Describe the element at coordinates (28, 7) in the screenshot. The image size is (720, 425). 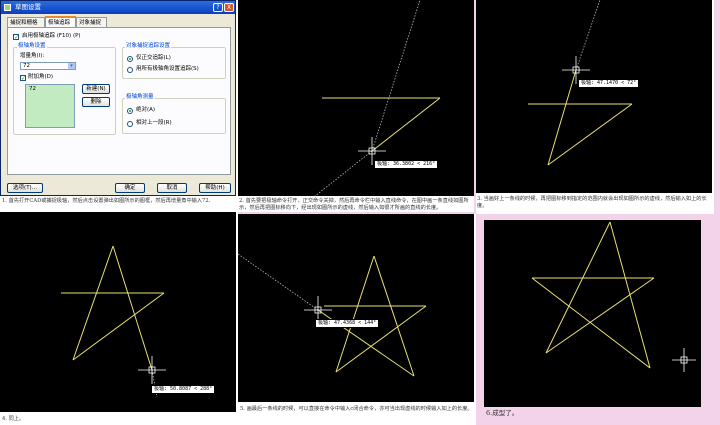
I see `dialog-title: 草图设置` at that location.